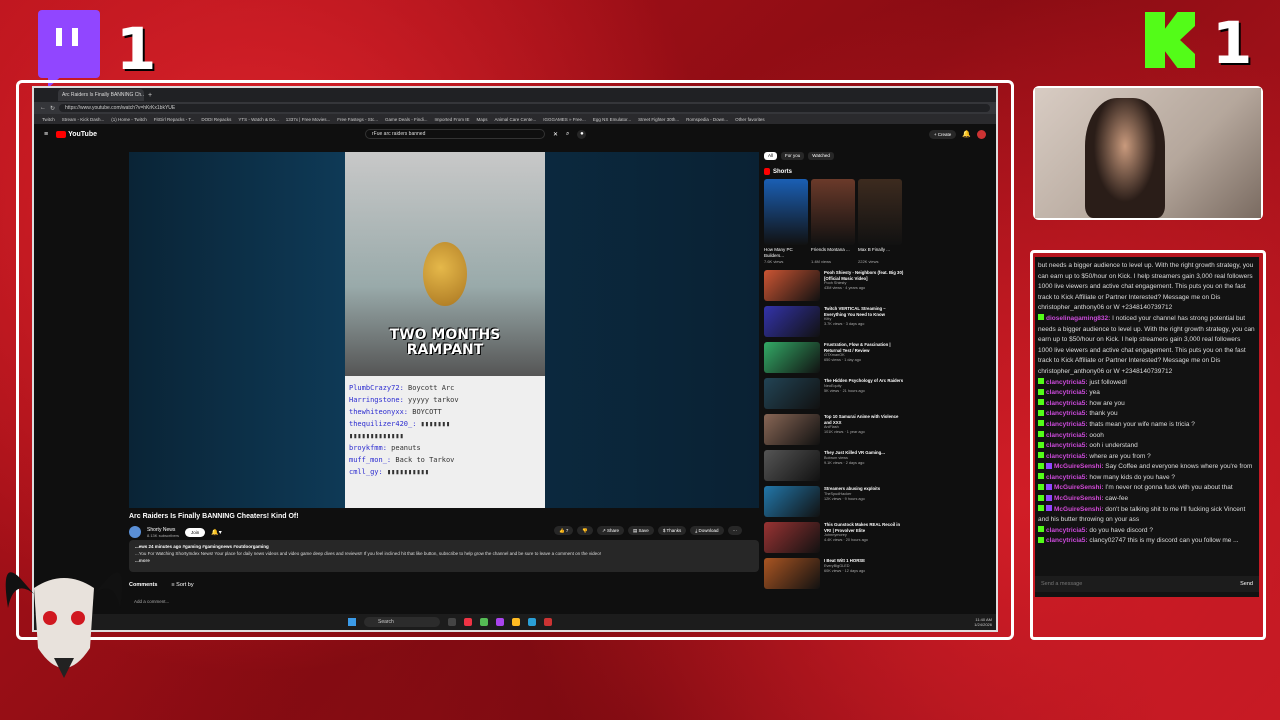 The width and height of the screenshot is (1280, 720). I want to click on mic-icon: ●, so click(582, 134).